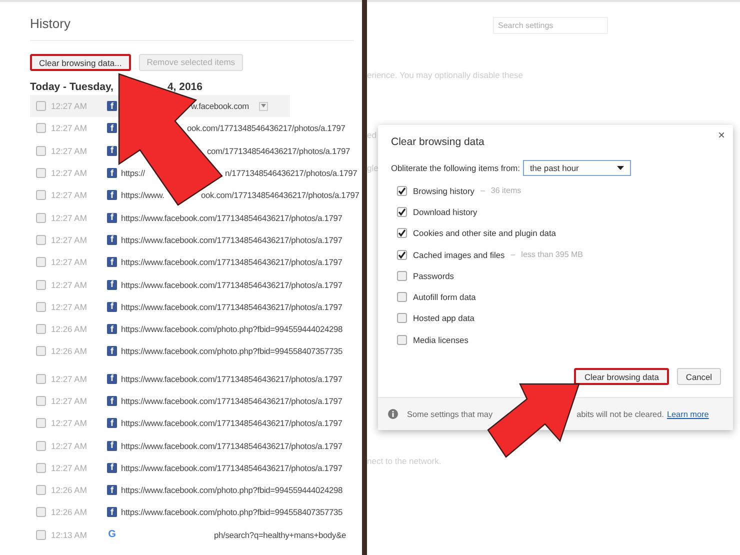  I want to click on footer-note: Some settings that may, so click(450, 414).